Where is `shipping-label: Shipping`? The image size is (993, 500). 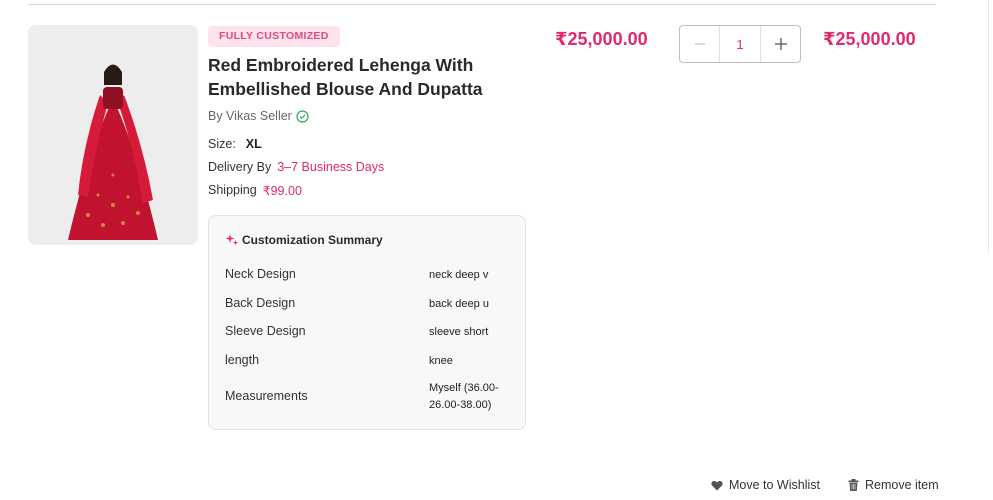 shipping-label: Shipping is located at coordinates (232, 190).